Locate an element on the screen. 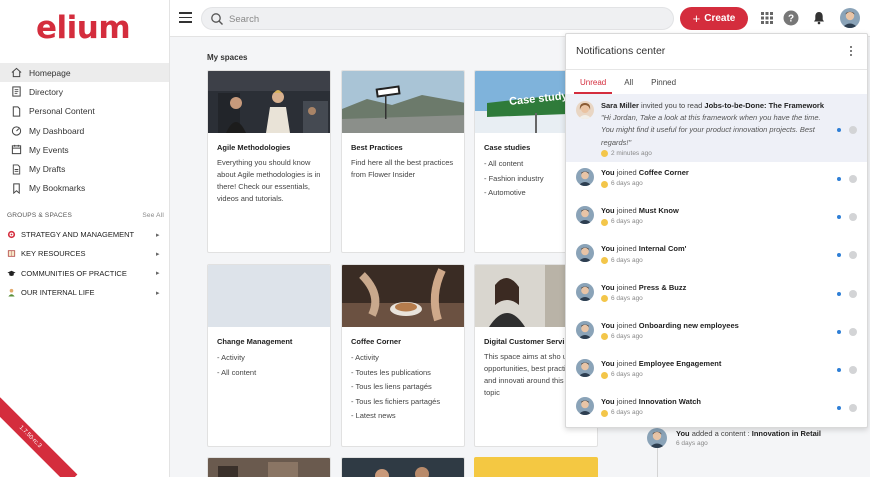 The width and height of the screenshot is (870, 477). search-input is located at coordinates (439, 19).